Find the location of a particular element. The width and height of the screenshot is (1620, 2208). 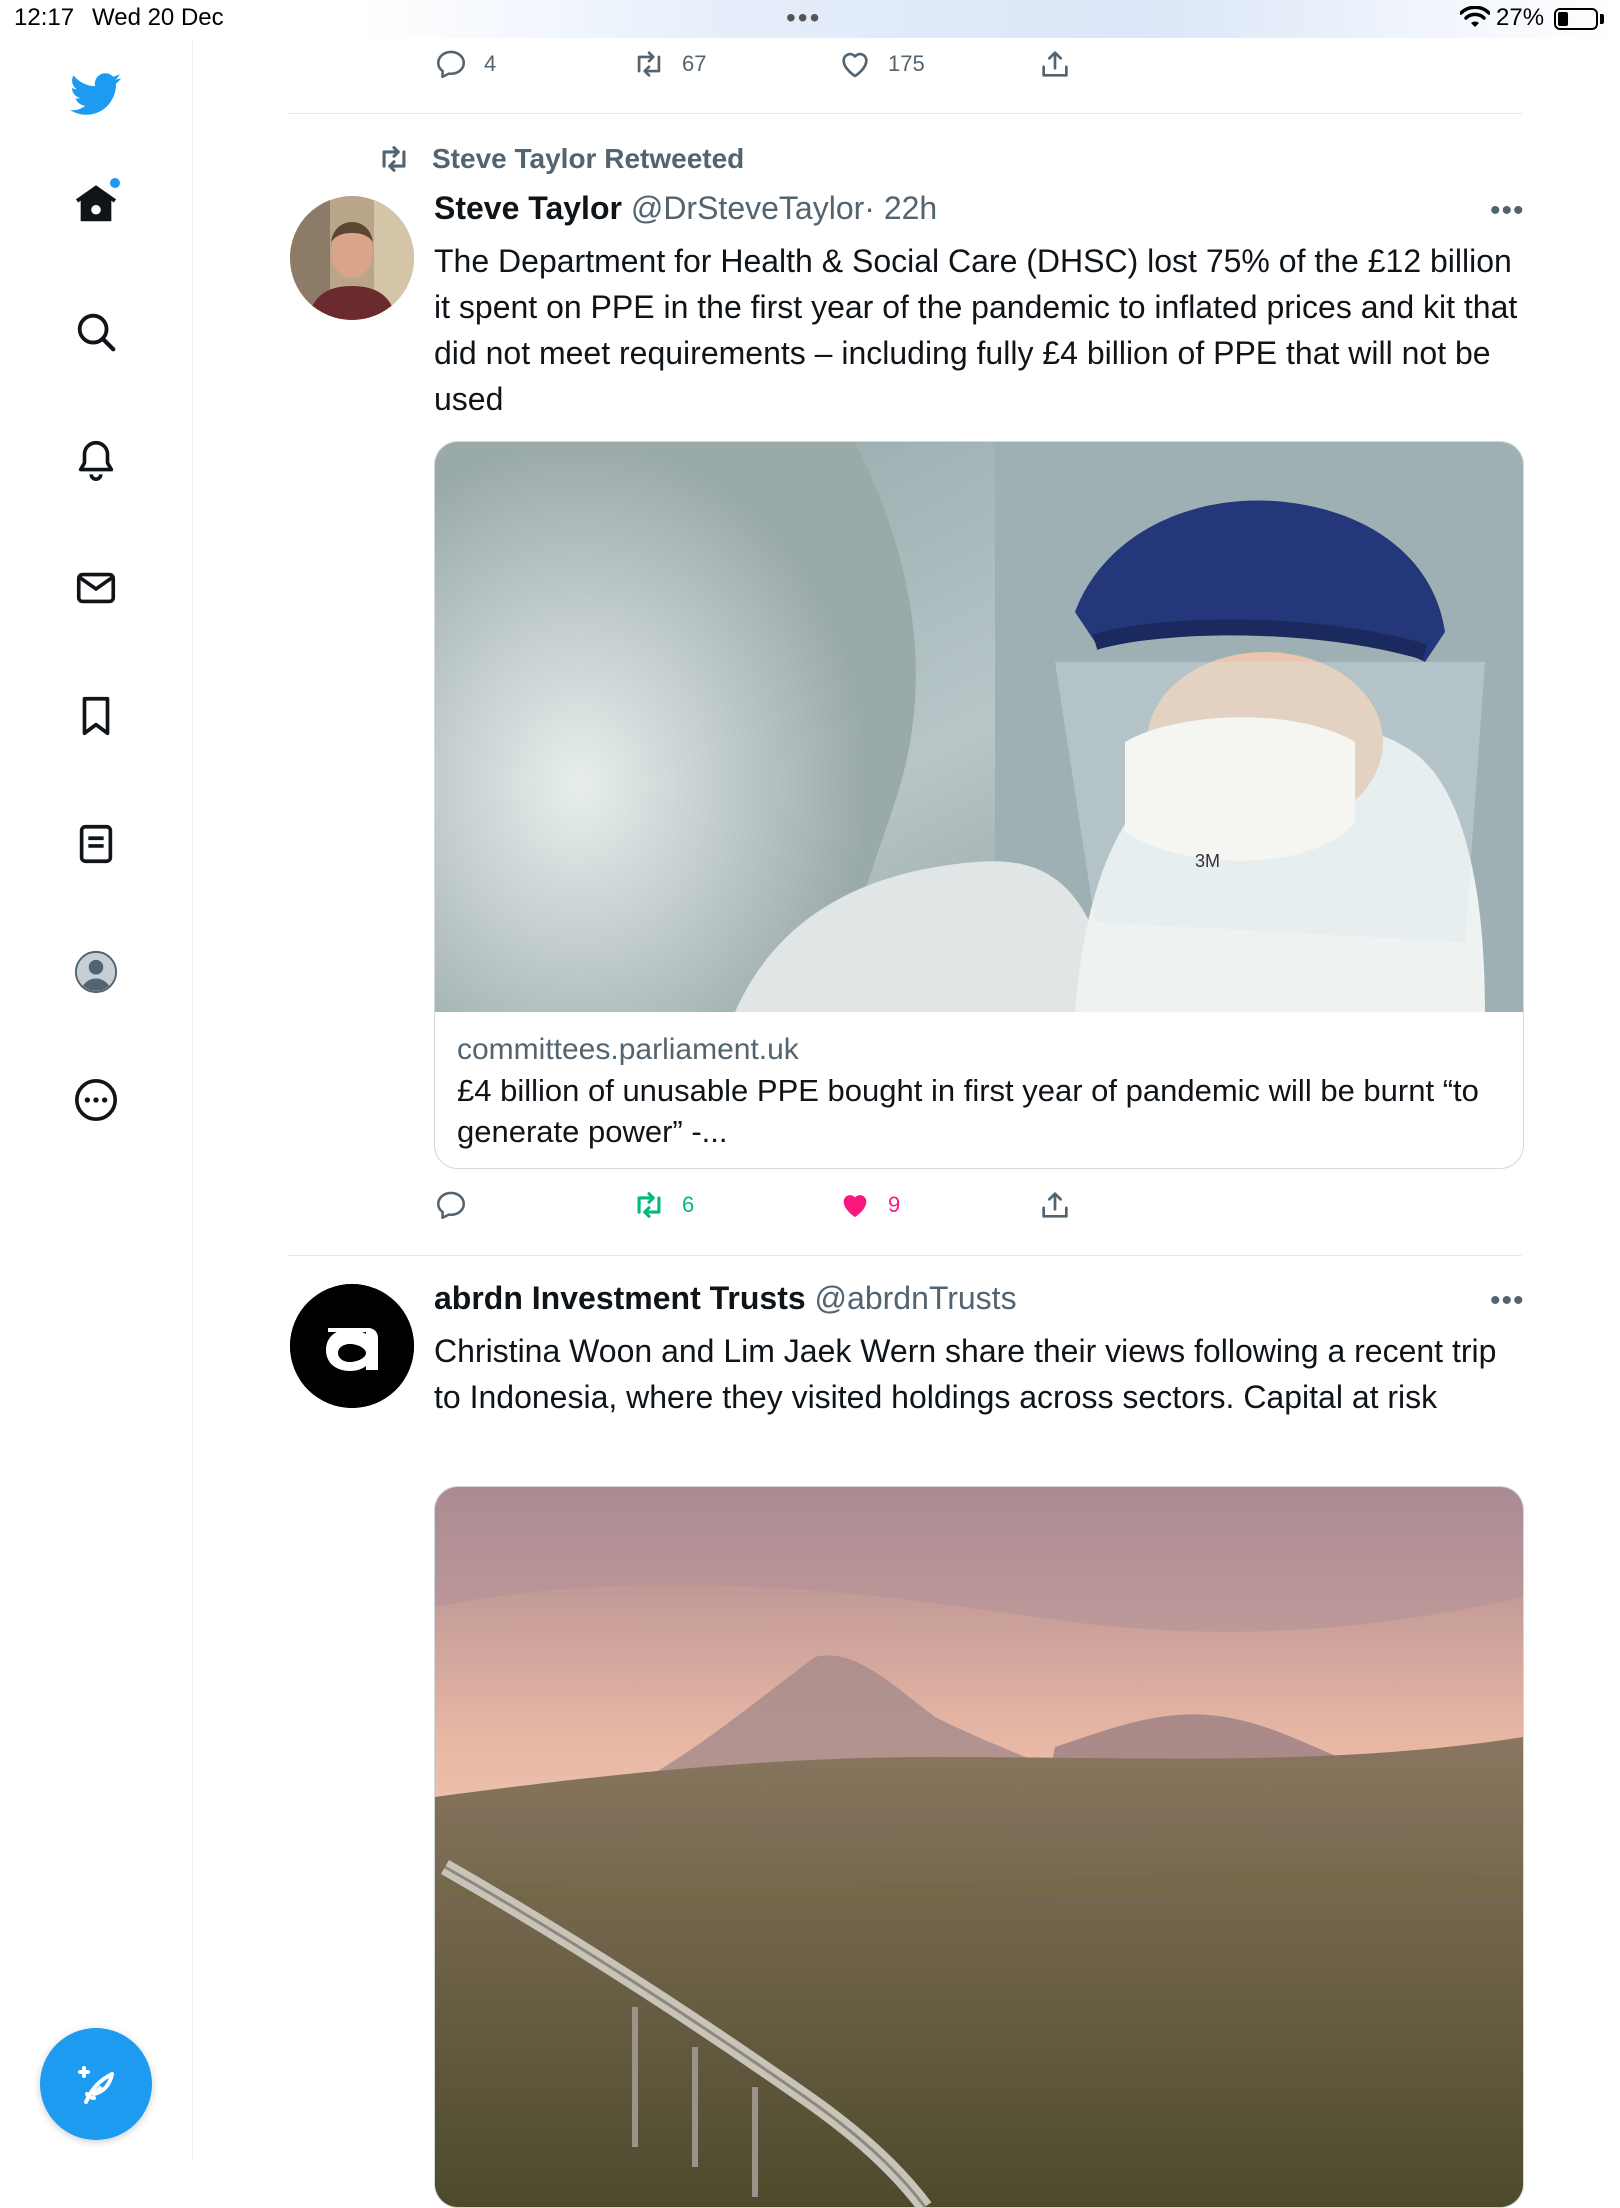

sidebar-item-explore is located at coordinates (96, 332).